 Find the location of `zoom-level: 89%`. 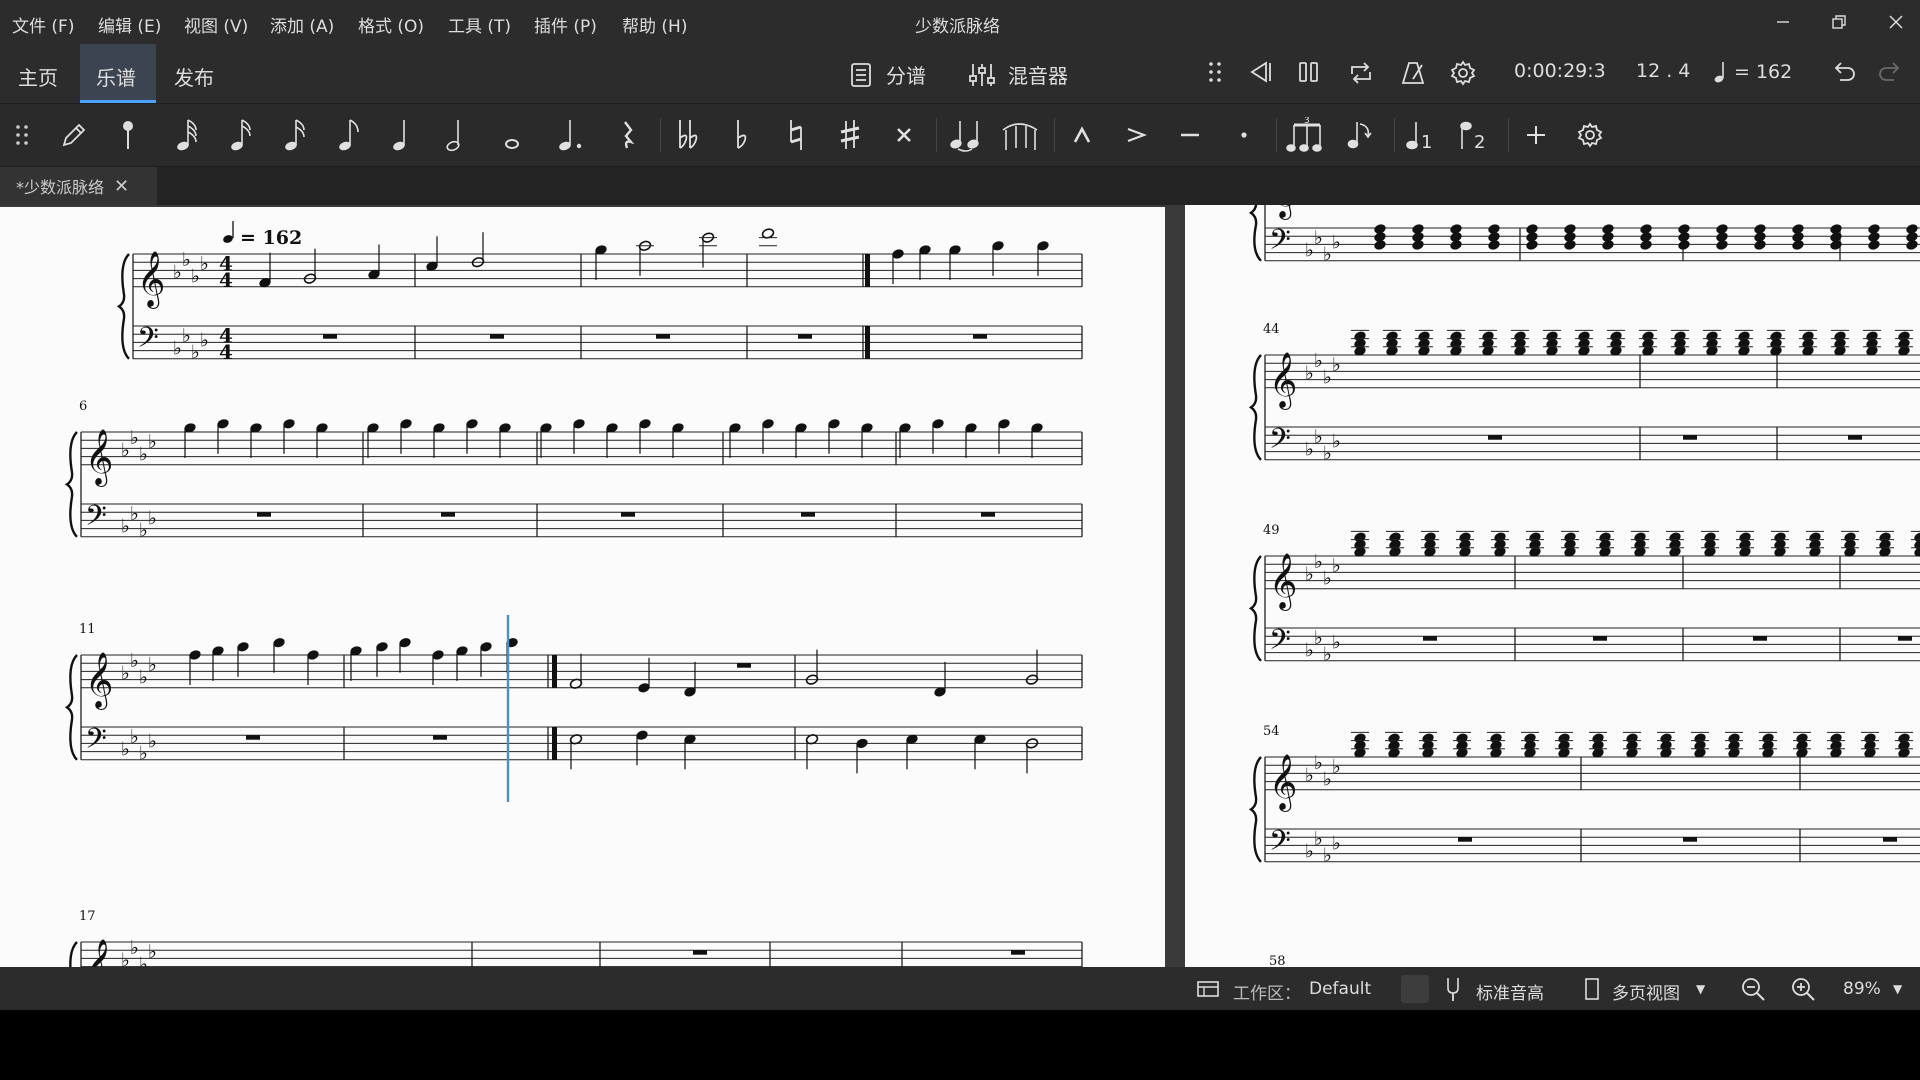

zoom-level: 89% is located at coordinates (1862, 989).